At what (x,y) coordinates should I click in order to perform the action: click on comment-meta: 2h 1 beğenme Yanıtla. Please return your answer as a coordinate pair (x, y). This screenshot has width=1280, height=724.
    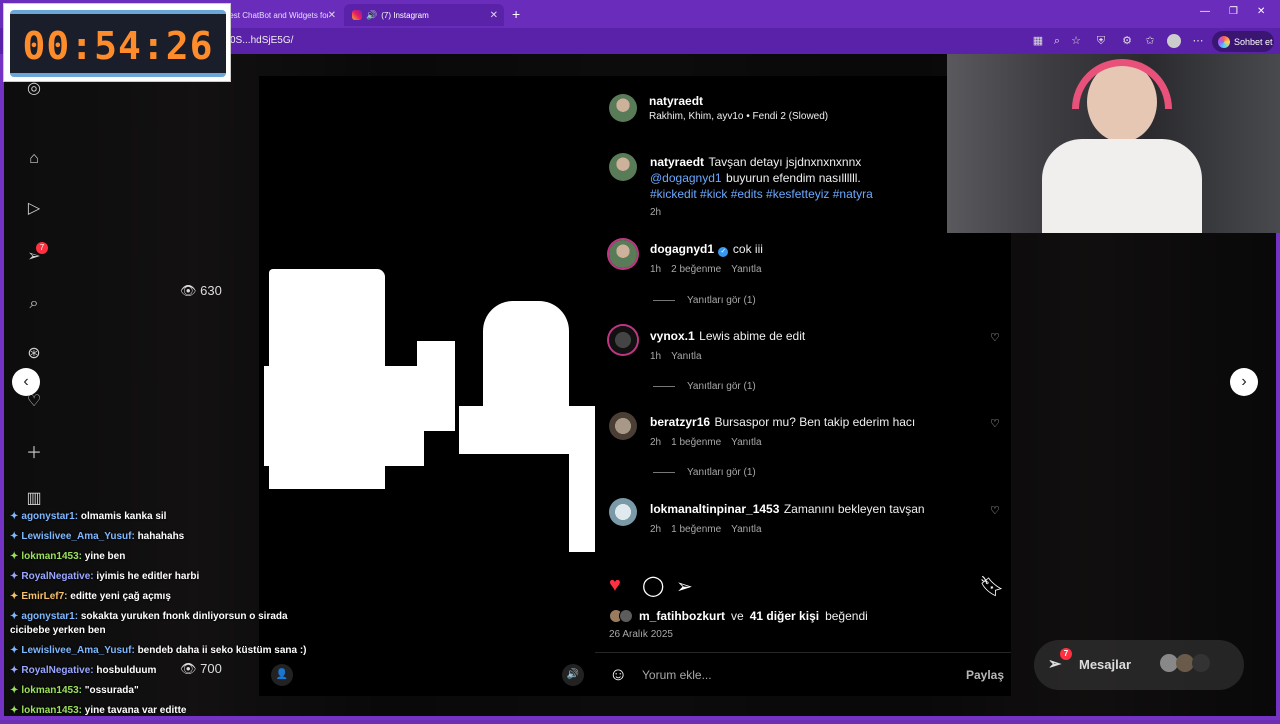
    Looking at the image, I should click on (706, 529).